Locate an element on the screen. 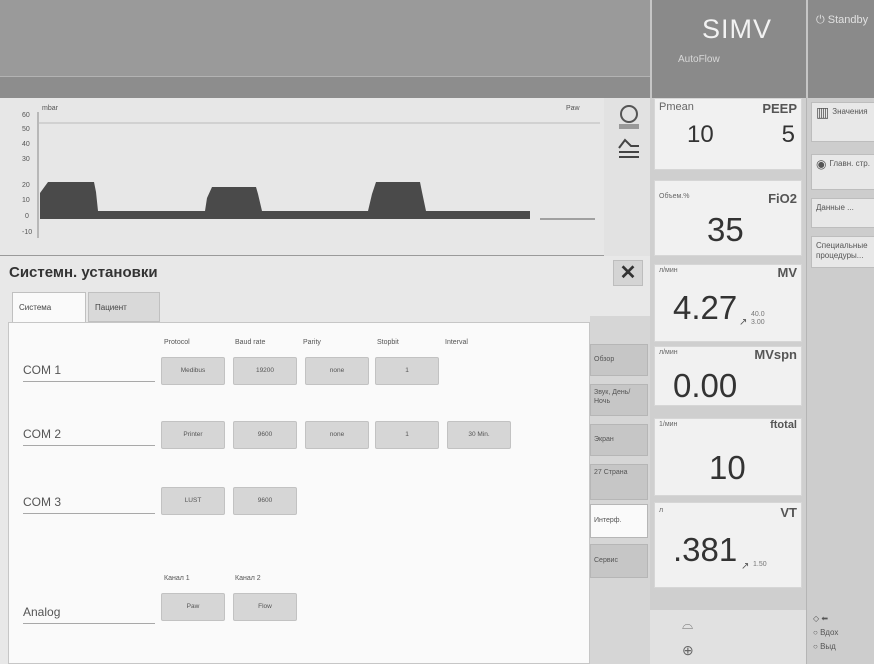 The image size is (874, 664). row-label-com3: COM 3 is located at coordinates (89, 504).